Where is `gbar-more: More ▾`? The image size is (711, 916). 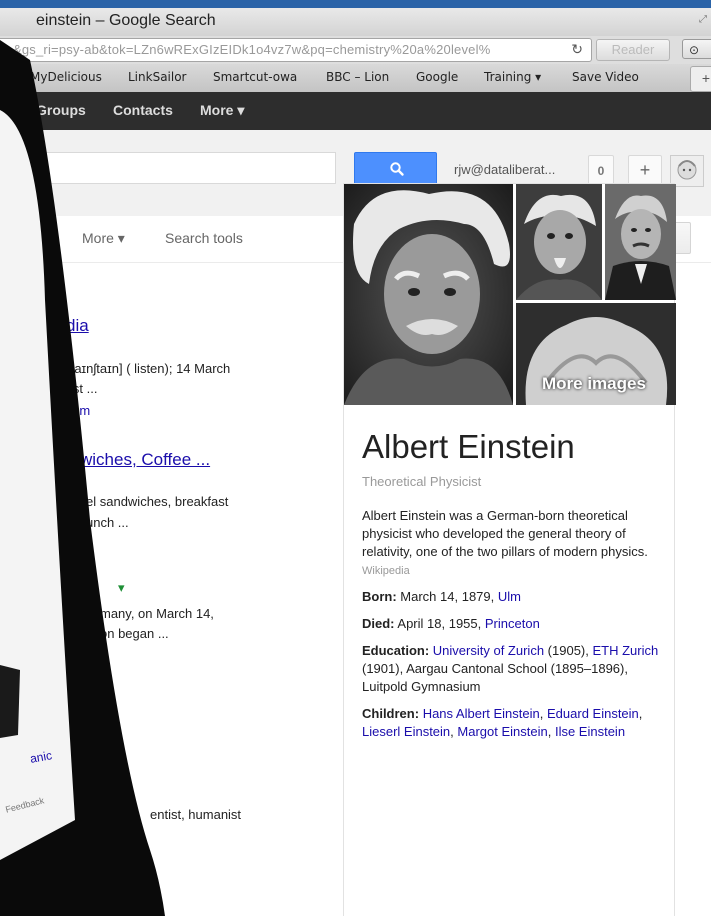 gbar-more: More ▾ is located at coordinates (222, 110).